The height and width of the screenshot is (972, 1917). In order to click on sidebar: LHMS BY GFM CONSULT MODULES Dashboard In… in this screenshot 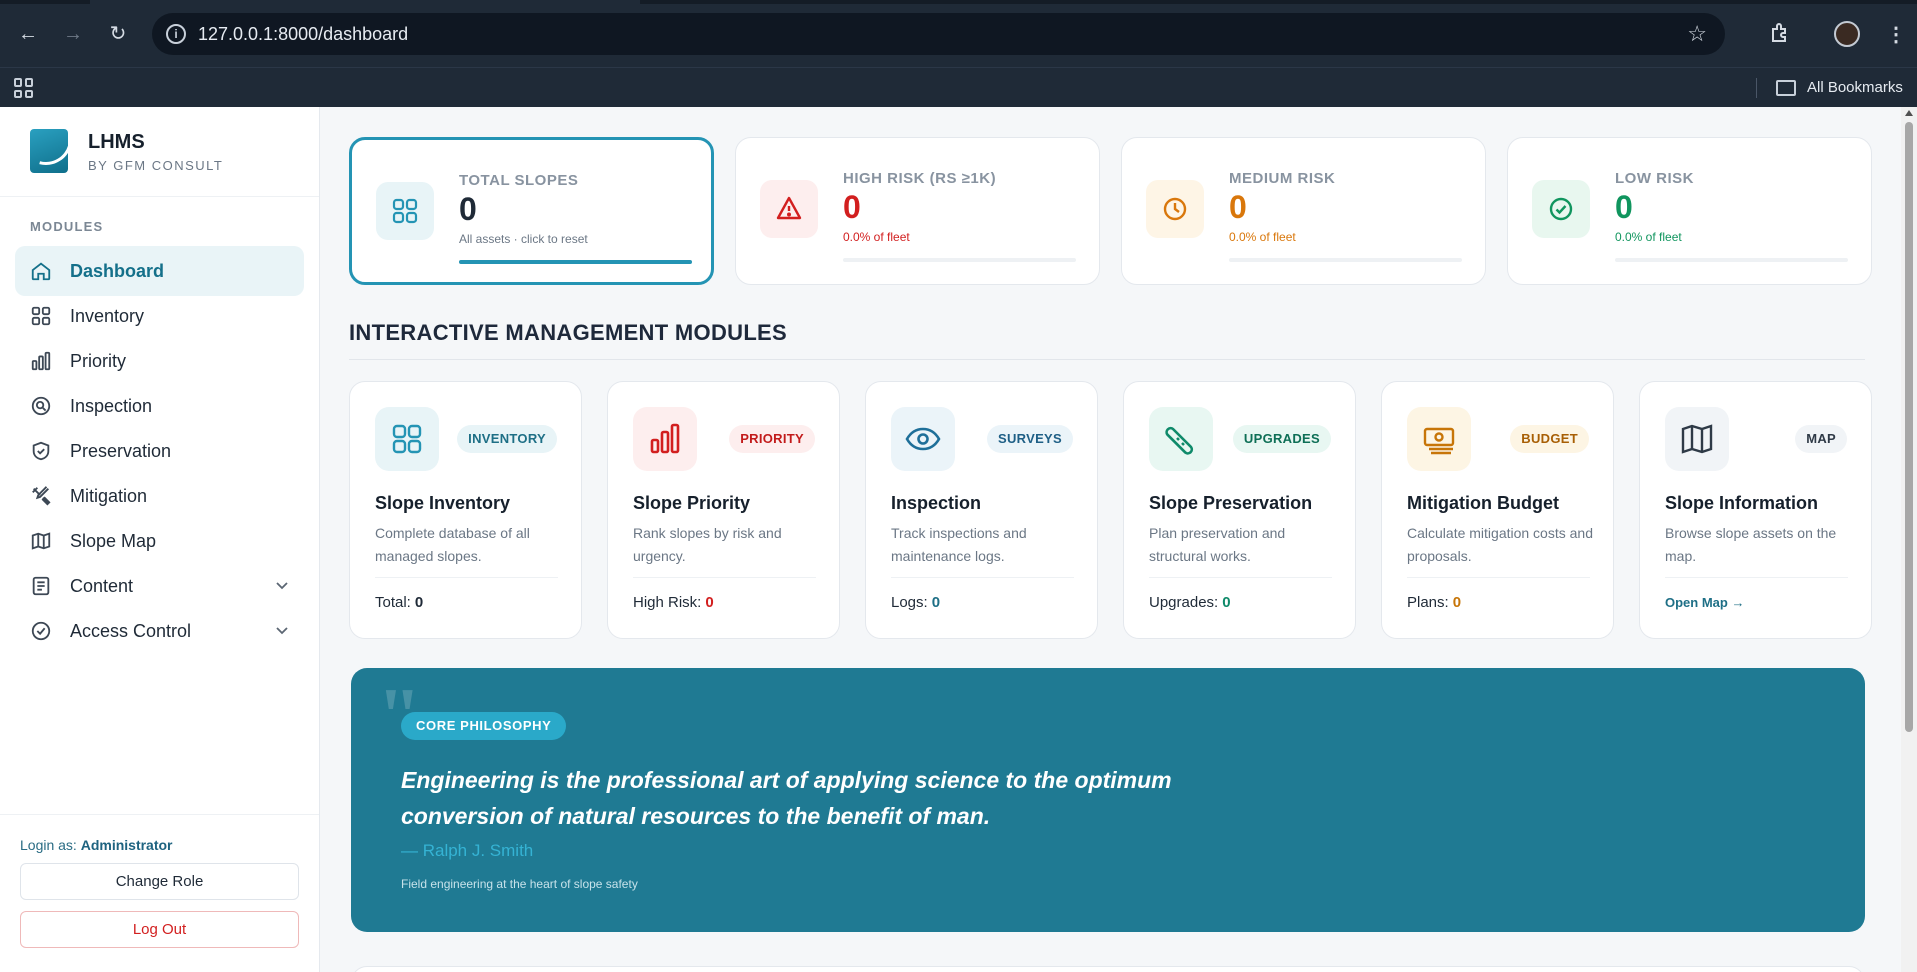, I will do `click(160, 539)`.